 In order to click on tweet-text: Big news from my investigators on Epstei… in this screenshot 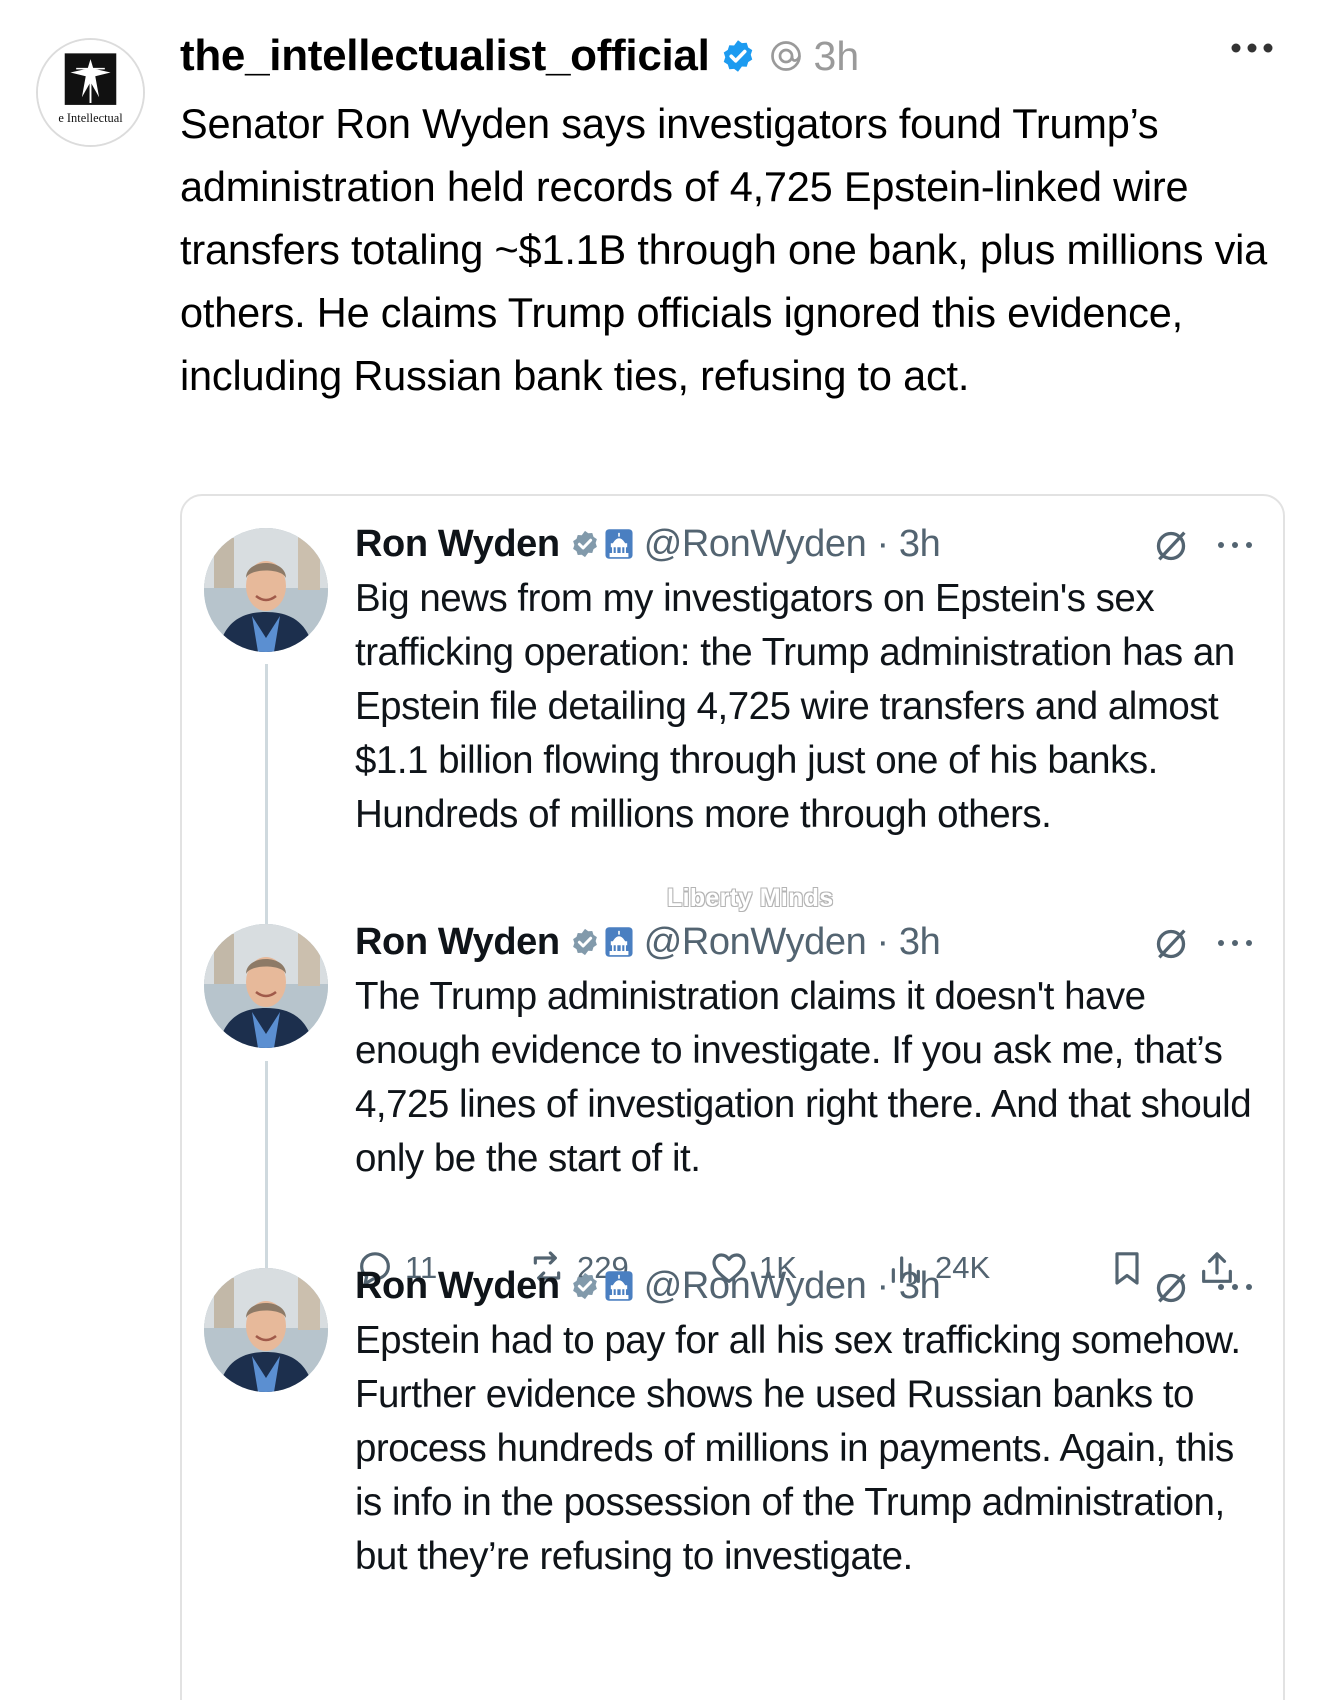, I will do `click(795, 706)`.